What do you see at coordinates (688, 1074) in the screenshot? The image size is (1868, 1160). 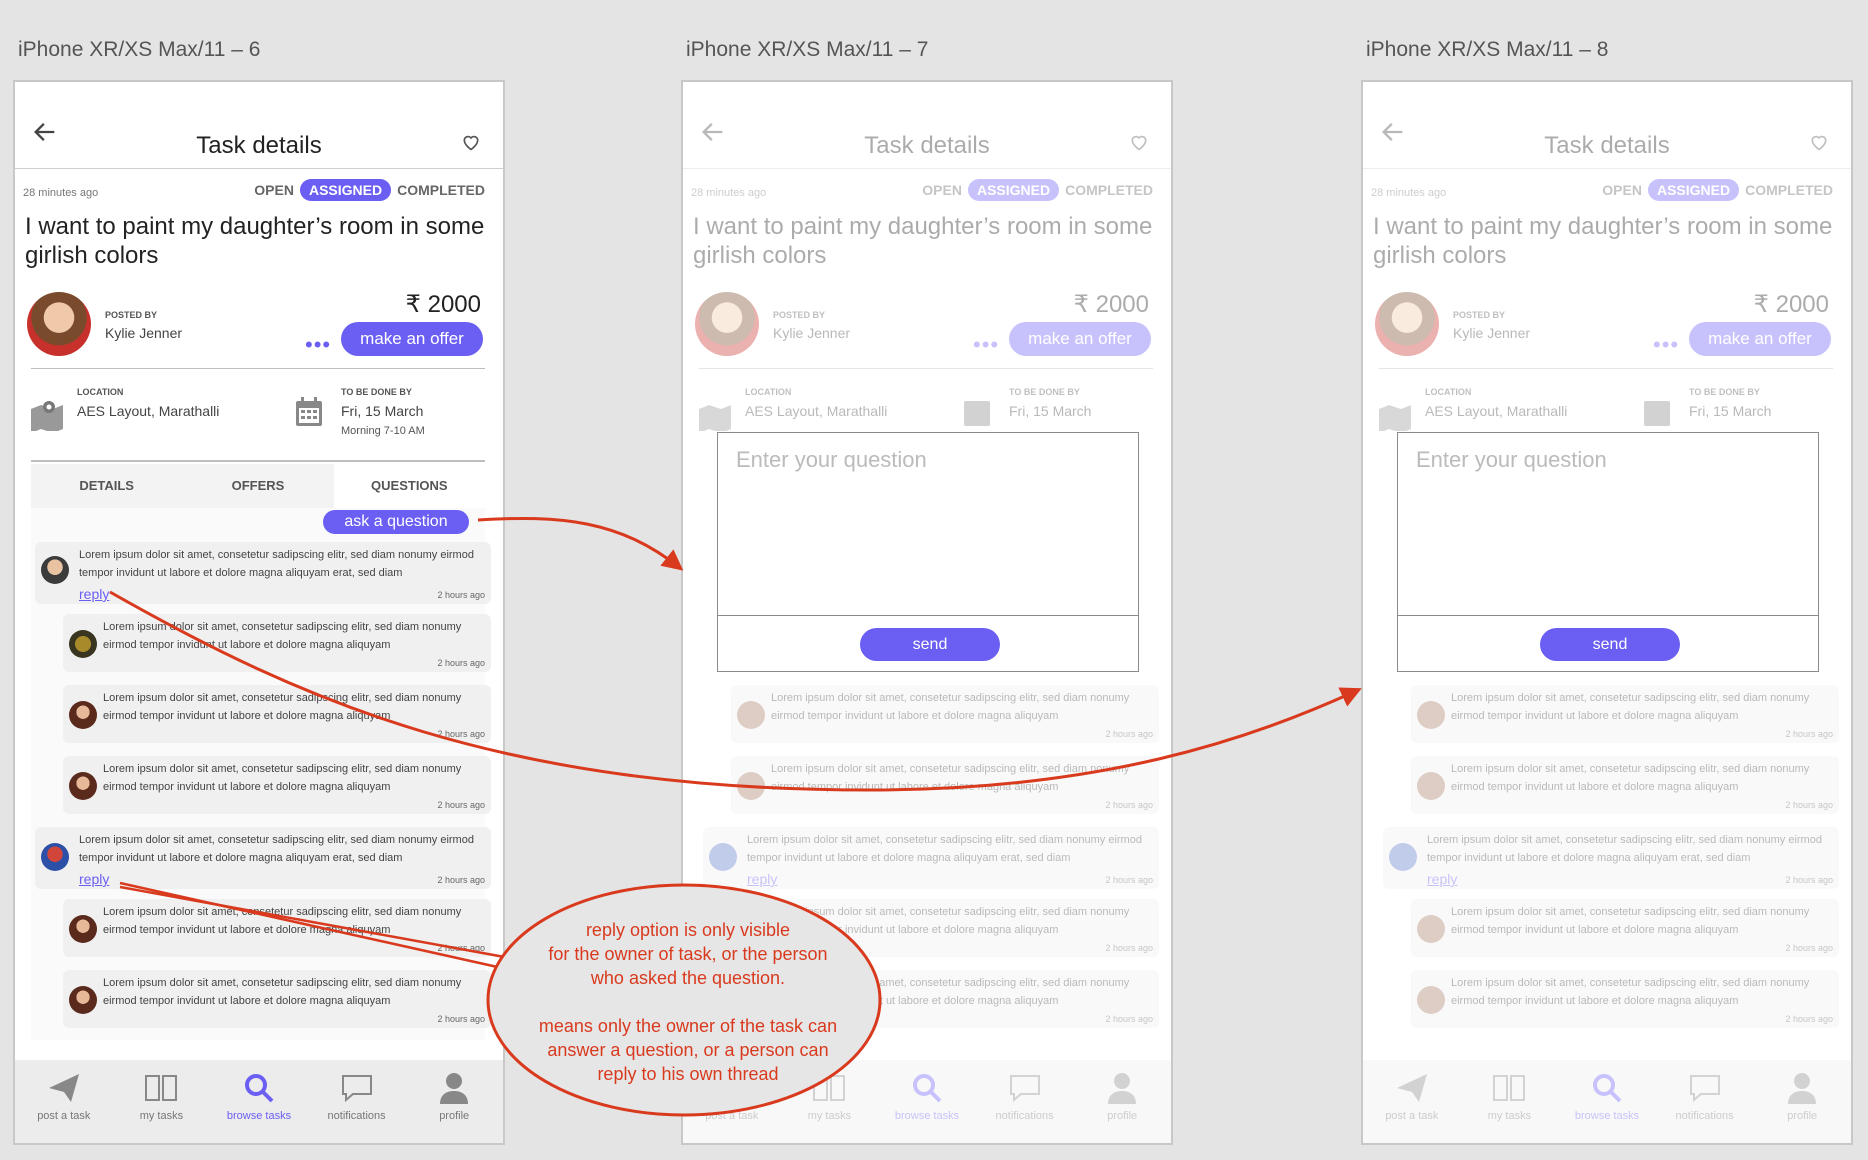 I see `note-line: reply to his own thread` at bounding box center [688, 1074].